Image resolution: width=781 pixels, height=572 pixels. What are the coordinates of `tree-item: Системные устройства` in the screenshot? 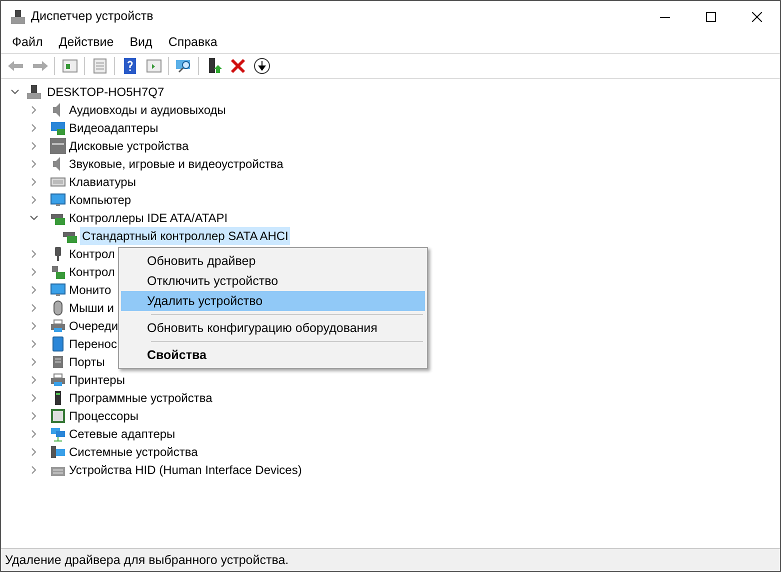 It's located at (133, 452).